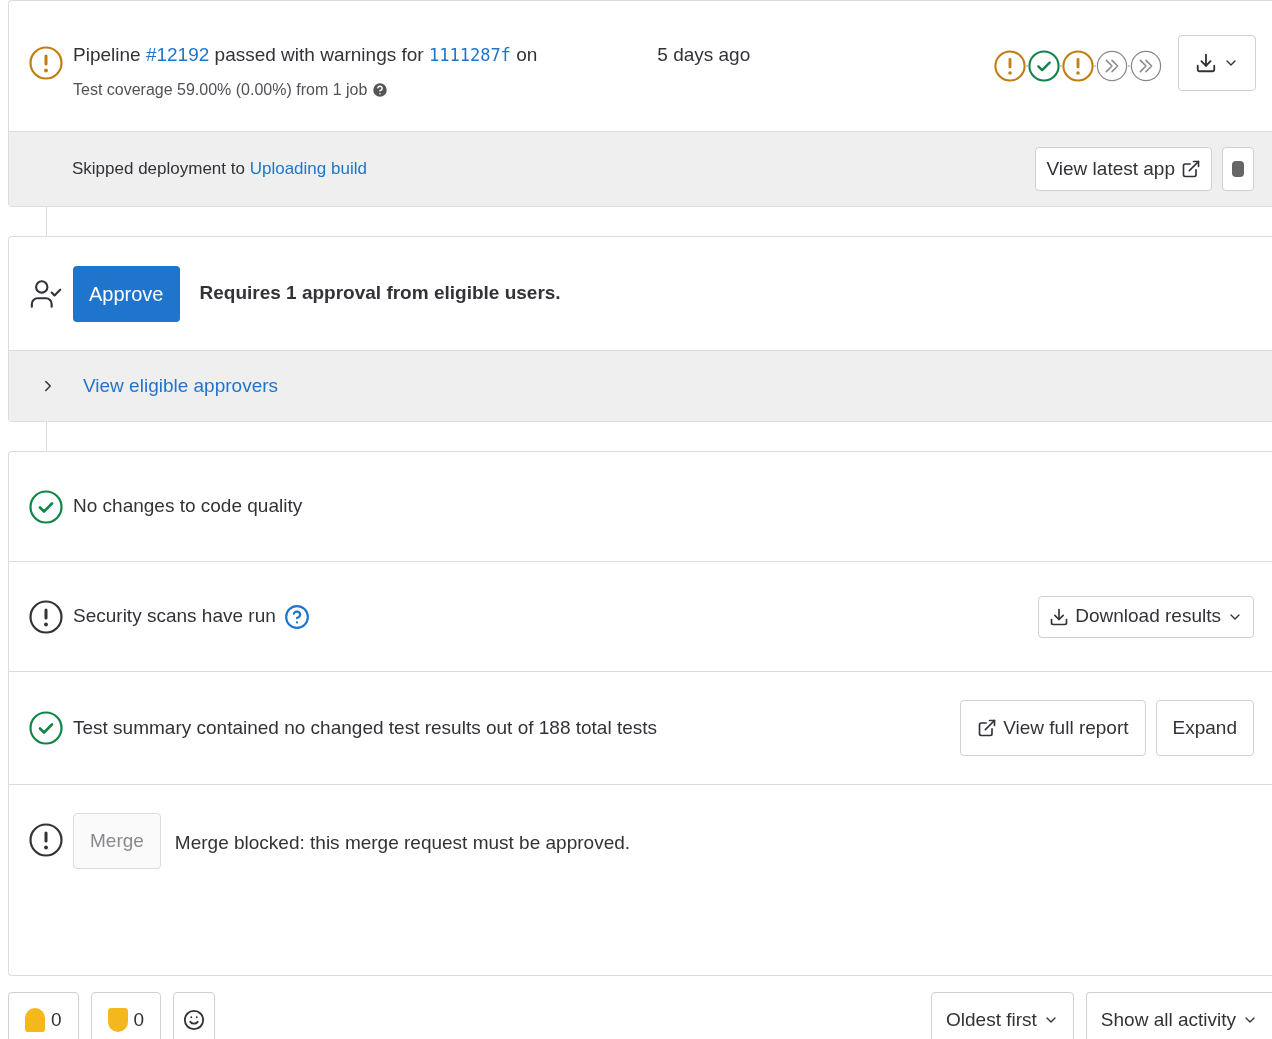  I want to click on approval-requirement: Requires 1 approval from eligible users., so click(380, 293).